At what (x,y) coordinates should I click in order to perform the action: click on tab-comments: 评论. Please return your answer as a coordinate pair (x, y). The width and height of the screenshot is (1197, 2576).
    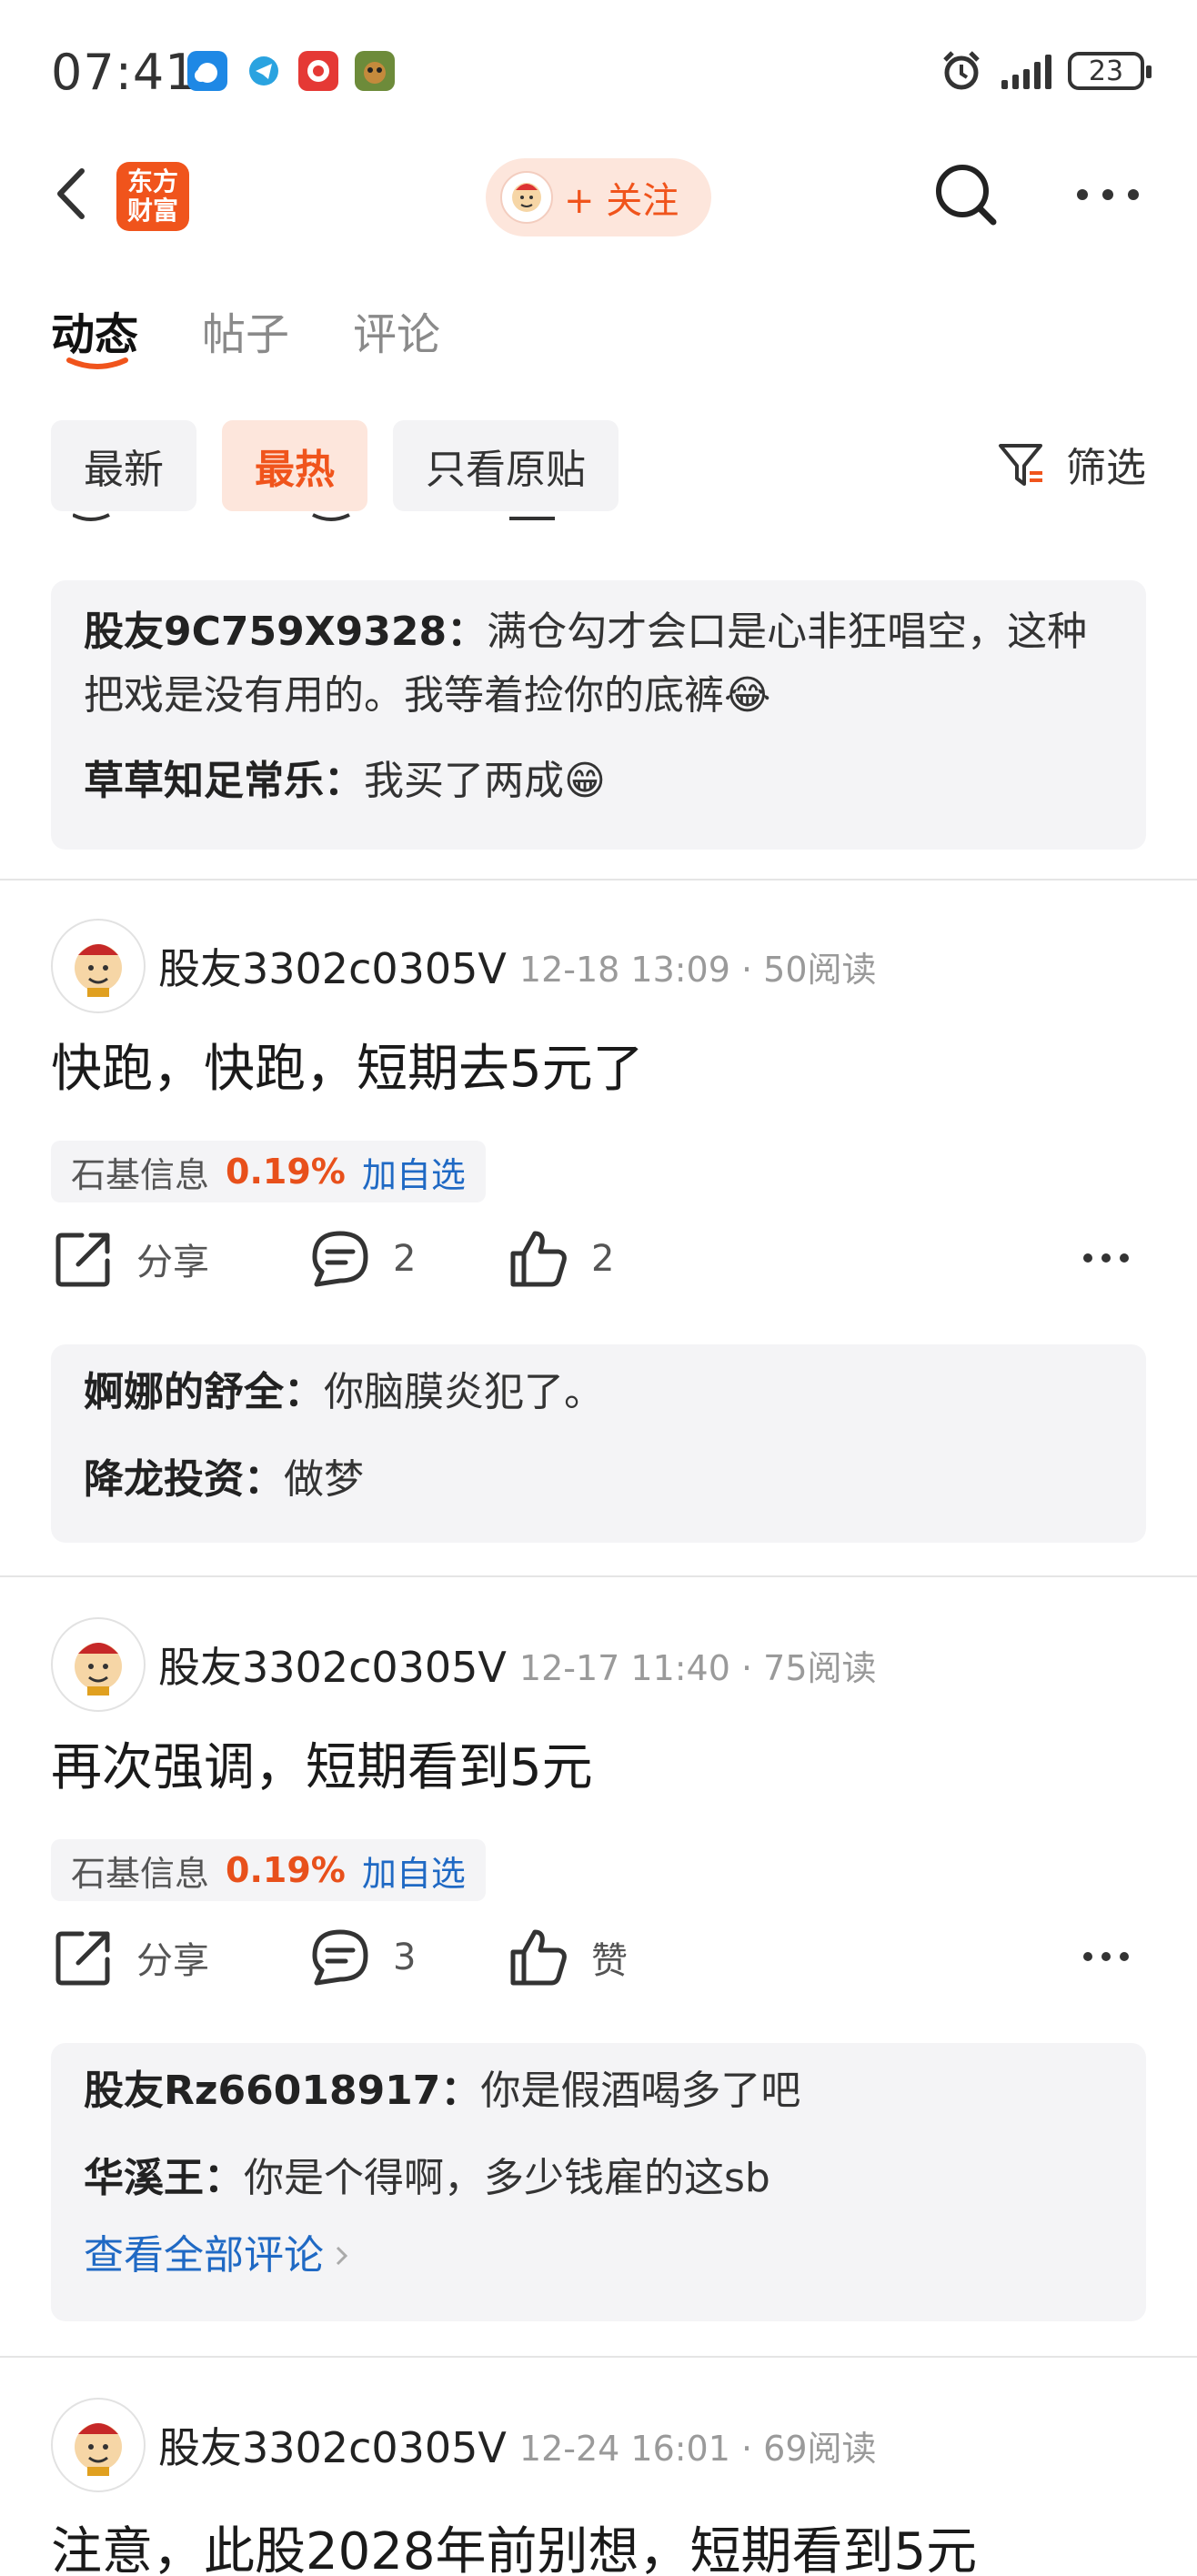
    Looking at the image, I should click on (396, 330).